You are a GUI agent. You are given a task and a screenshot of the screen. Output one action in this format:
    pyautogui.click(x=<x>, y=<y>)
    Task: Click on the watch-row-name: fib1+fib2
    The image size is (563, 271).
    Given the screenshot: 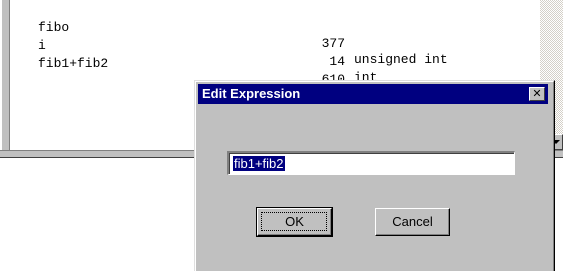 What is the action you would take?
    pyautogui.click(x=73, y=63)
    